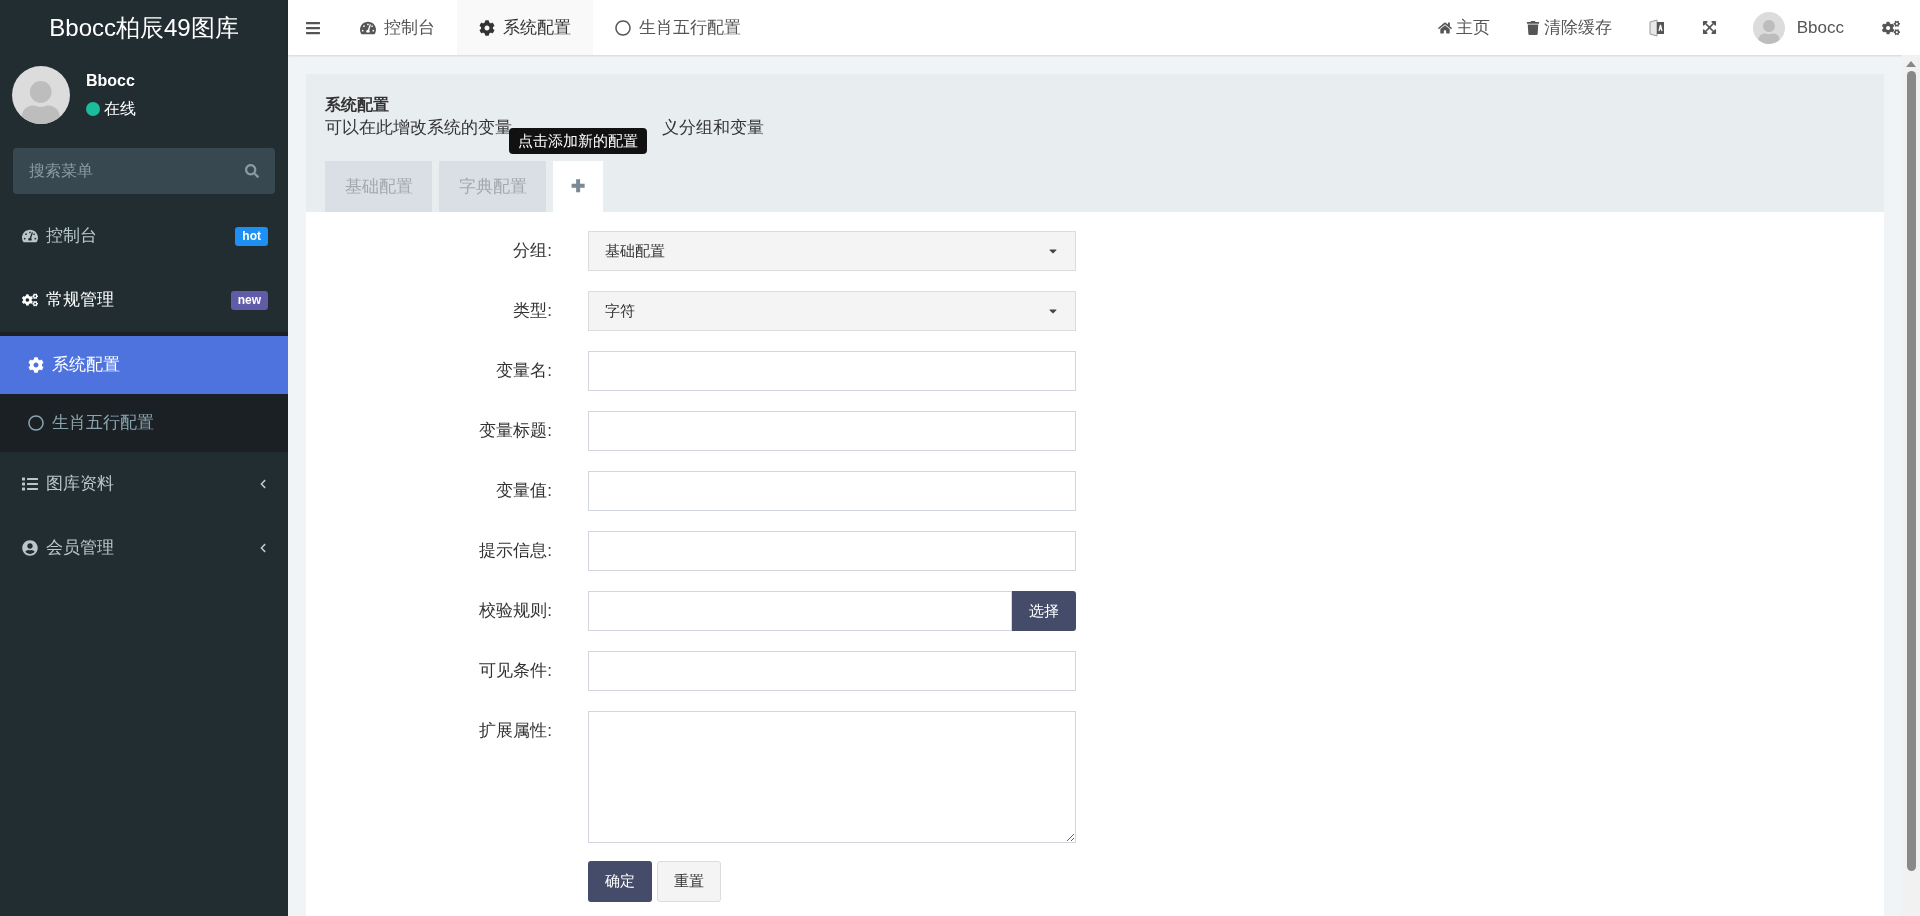  What do you see at coordinates (832, 251) in the screenshot?
I see `select-field: 基础配置` at bounding box center [832, 251].